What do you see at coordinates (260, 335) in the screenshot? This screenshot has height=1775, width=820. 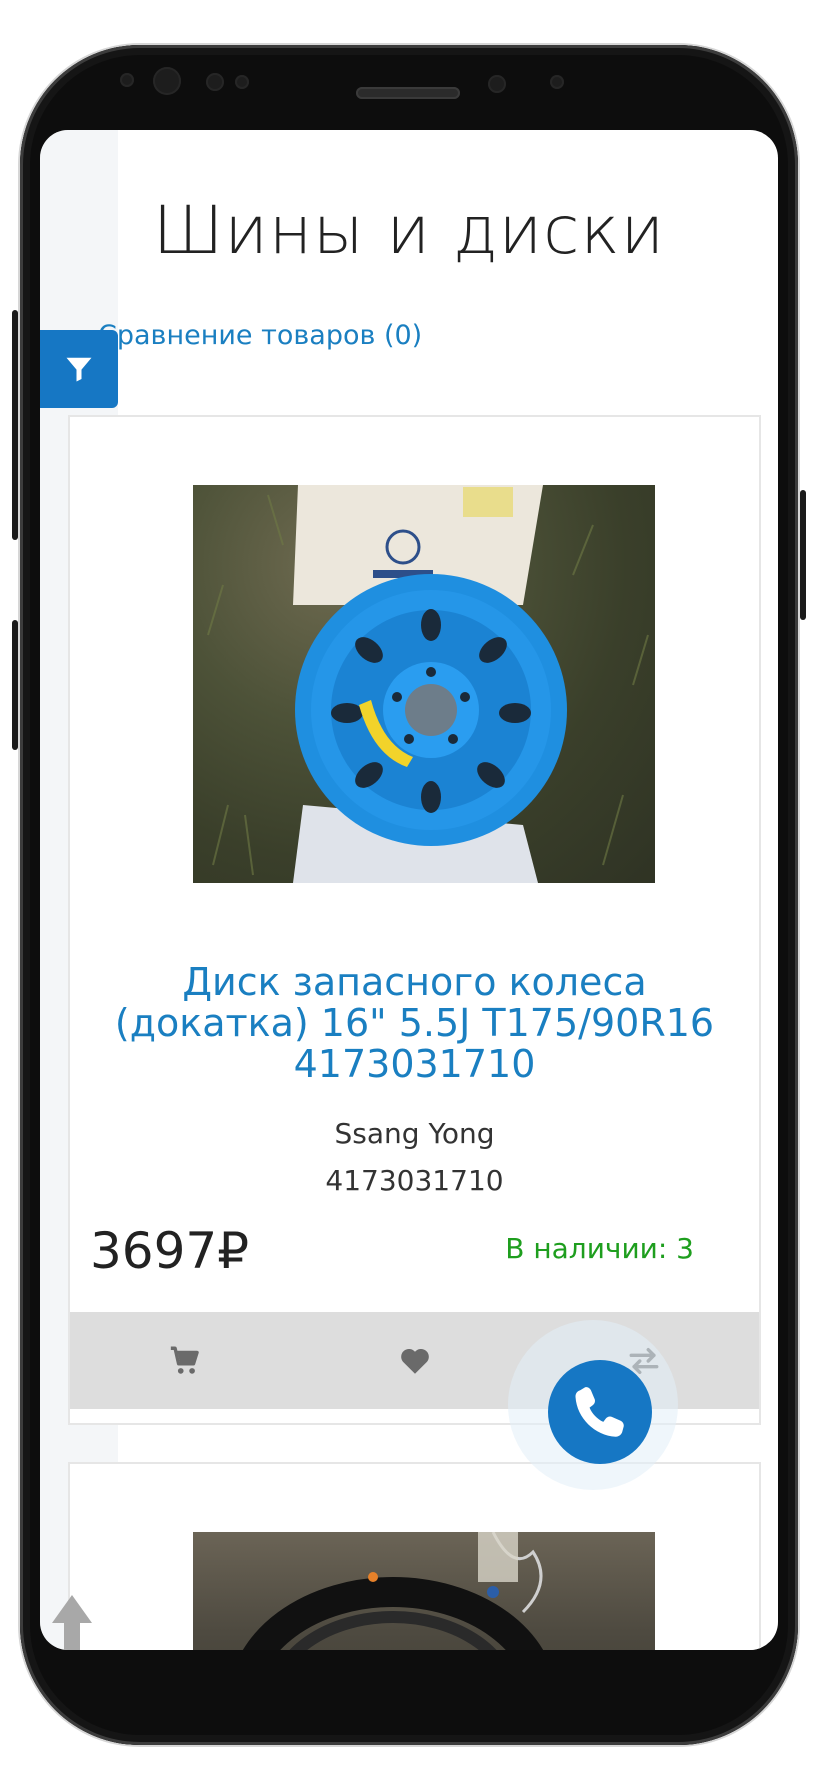 I see `compare-link: Сравнение товаров (0)` at bounding box center [260, 335].